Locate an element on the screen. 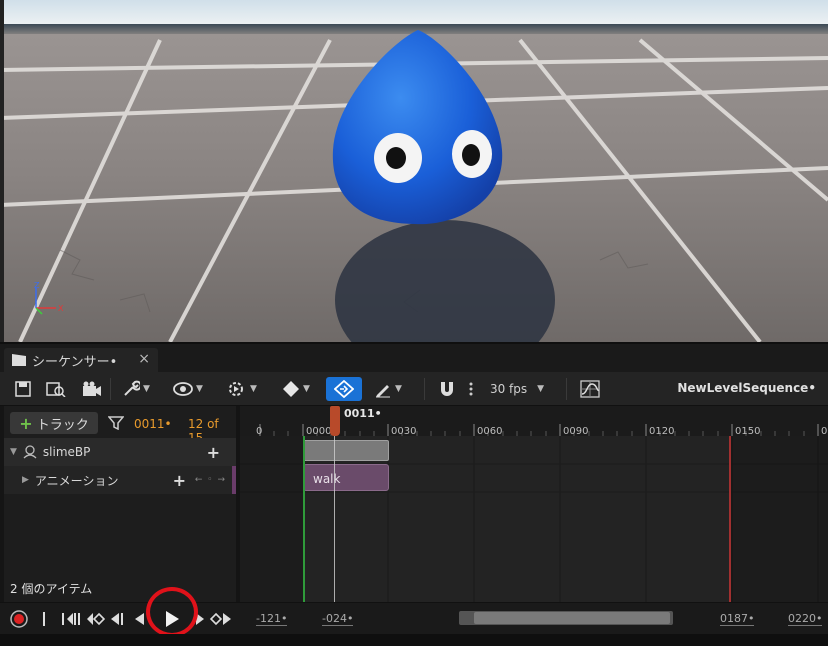 The height and width of the screenshot is (646, 828). view-start-field: -121• is located at coordinates (272, 619).